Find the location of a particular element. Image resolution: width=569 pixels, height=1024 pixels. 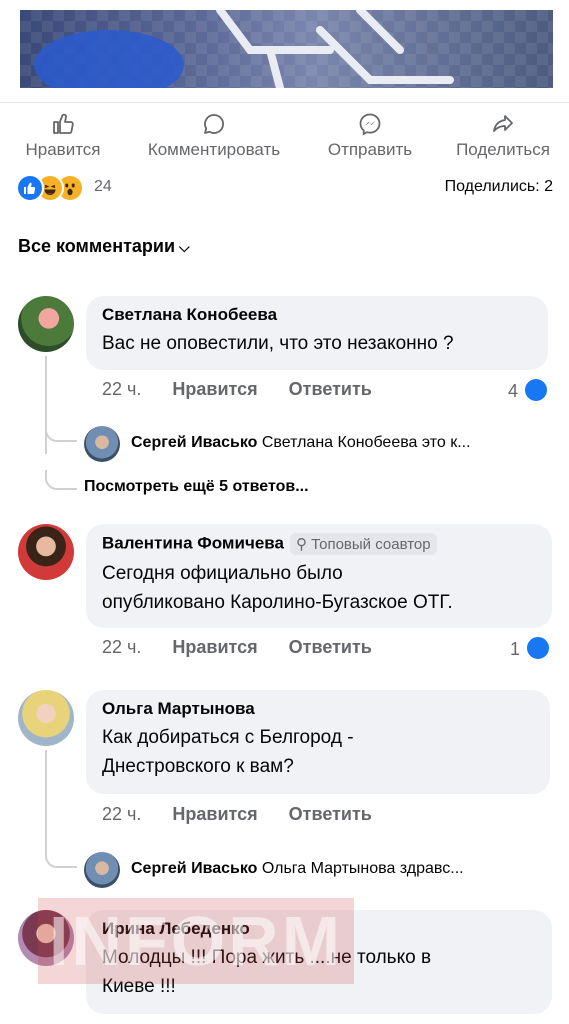

post-photo is located at coordinates (286, 49).